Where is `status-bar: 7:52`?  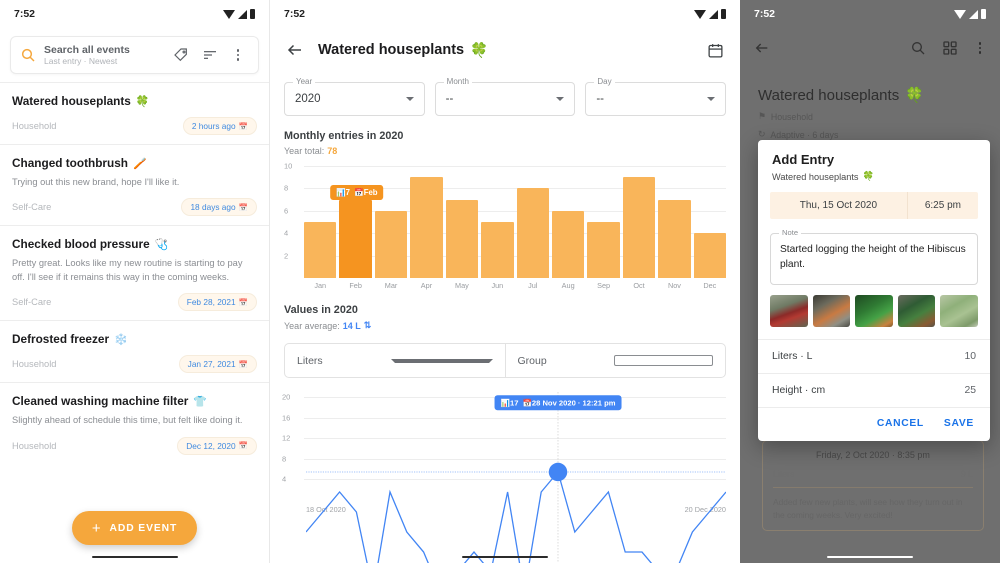
status-bar: 7:52 is located at coordinates (134, 14).